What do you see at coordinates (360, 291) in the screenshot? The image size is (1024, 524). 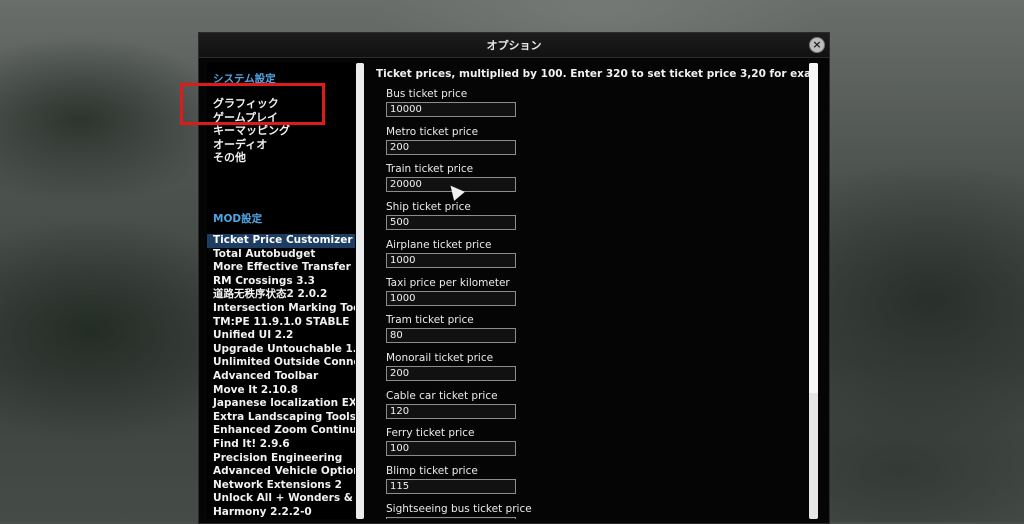 I see `sidebar-scrollbar` at bounding box center [360, 291].